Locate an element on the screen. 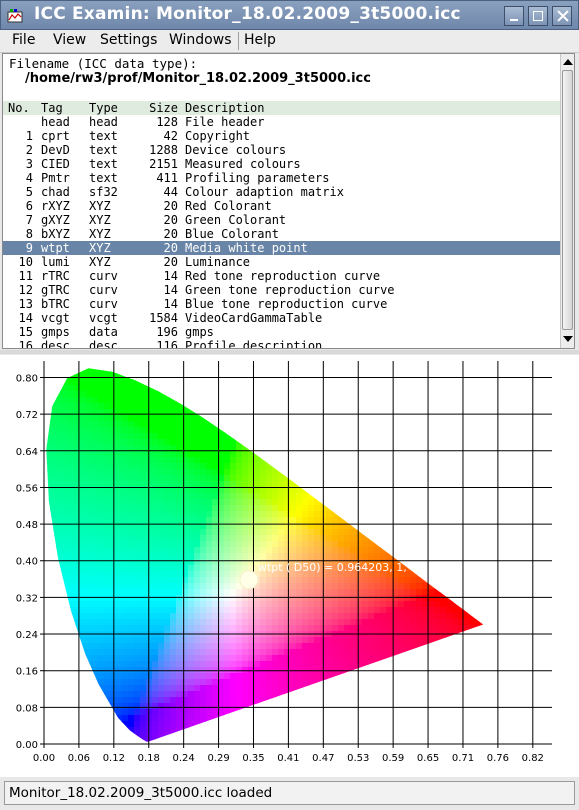 The image size is (579, 810). y-tick-label: 0.72 is located at coordinates (27, 415).